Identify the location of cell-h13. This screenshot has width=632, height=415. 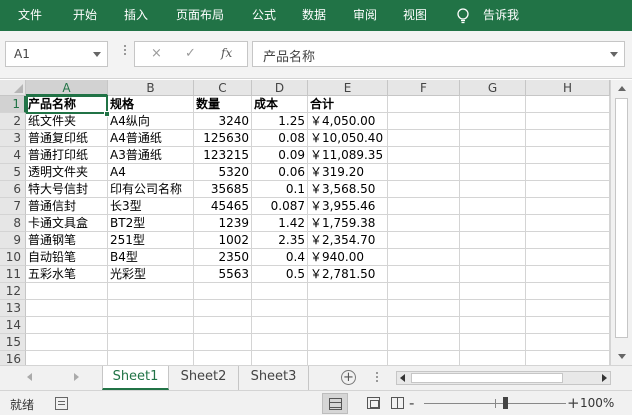
(568, 308).